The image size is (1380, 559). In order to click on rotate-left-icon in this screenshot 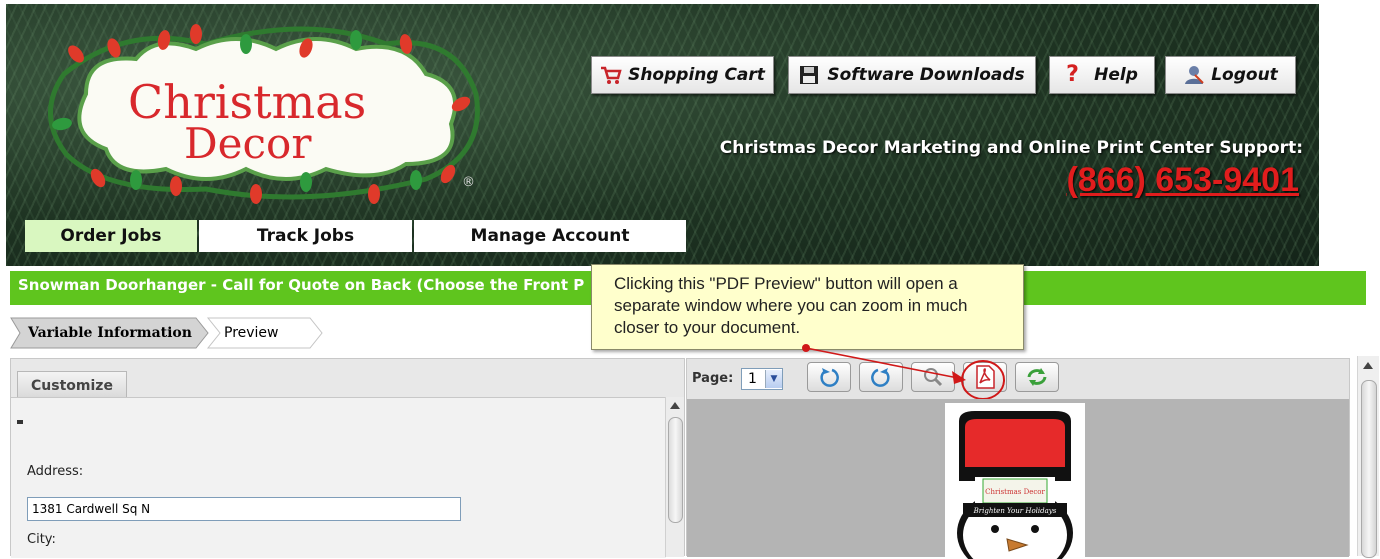, I will do `click(829, 377)`.